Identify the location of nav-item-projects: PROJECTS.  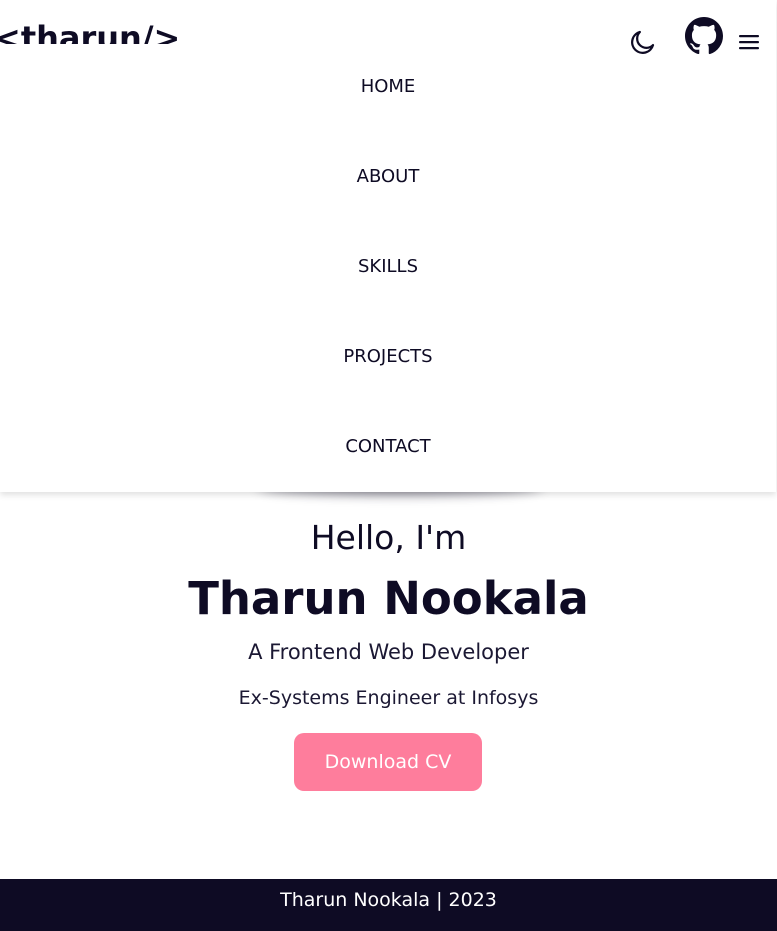
(388, 357).